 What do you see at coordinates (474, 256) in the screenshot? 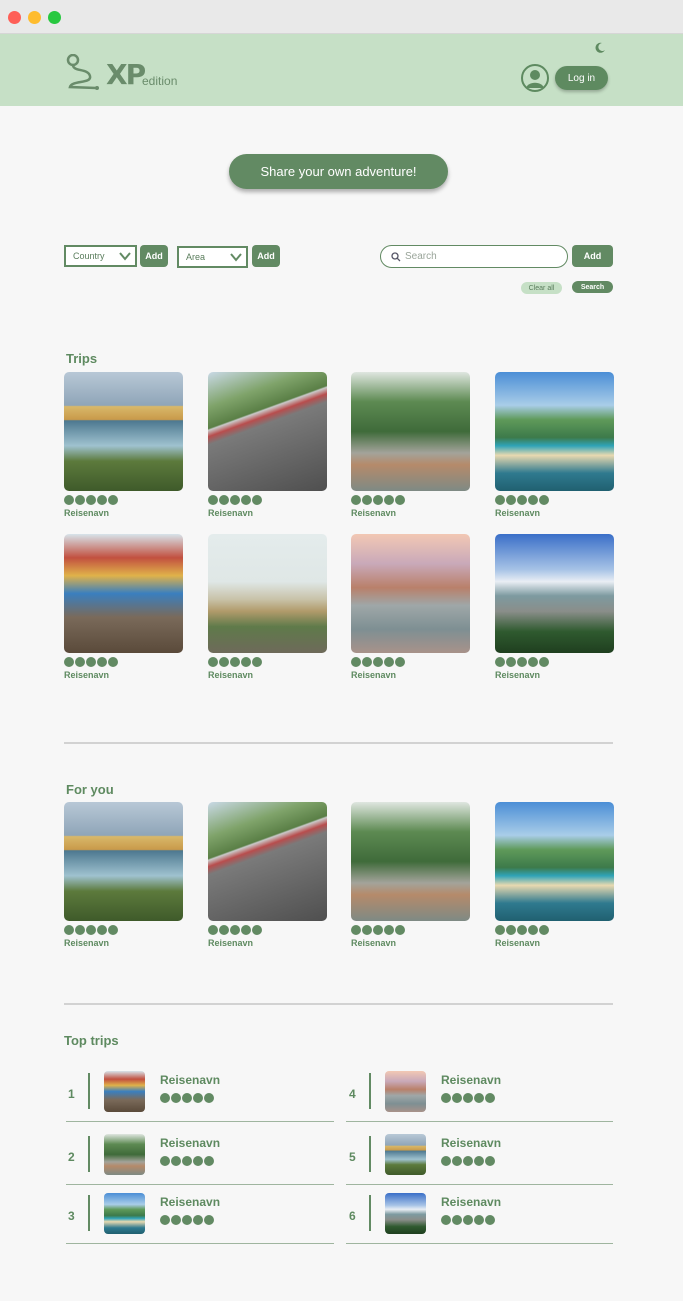
I see `search-input: Search` at bounding box center [474, 256].